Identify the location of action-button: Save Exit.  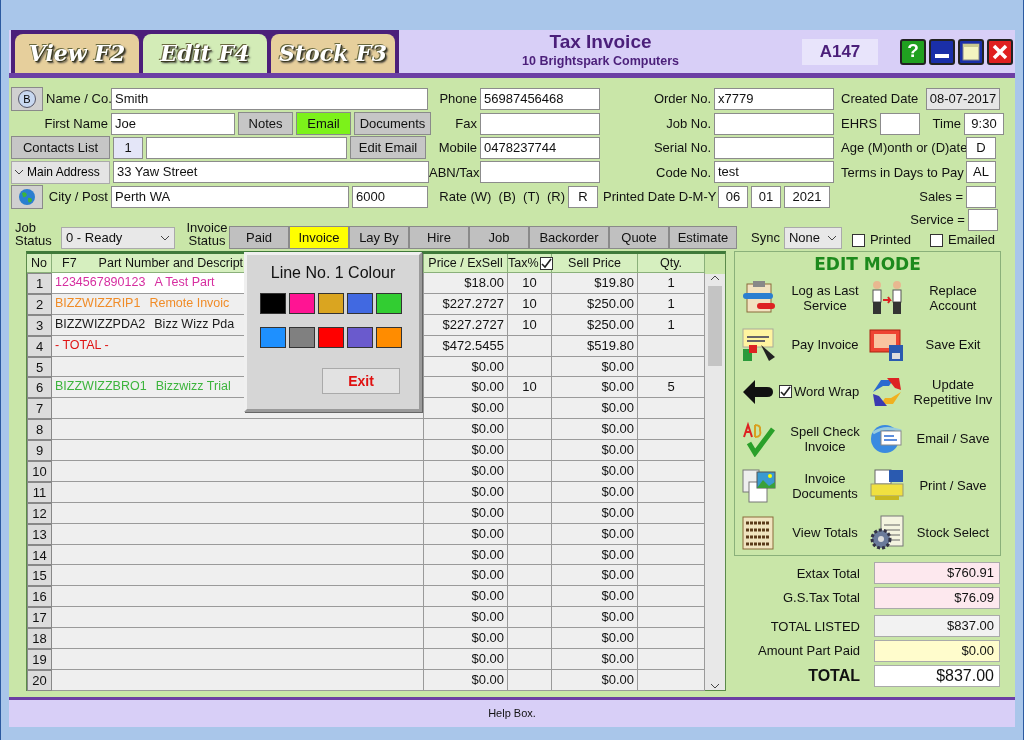
(933, 344).